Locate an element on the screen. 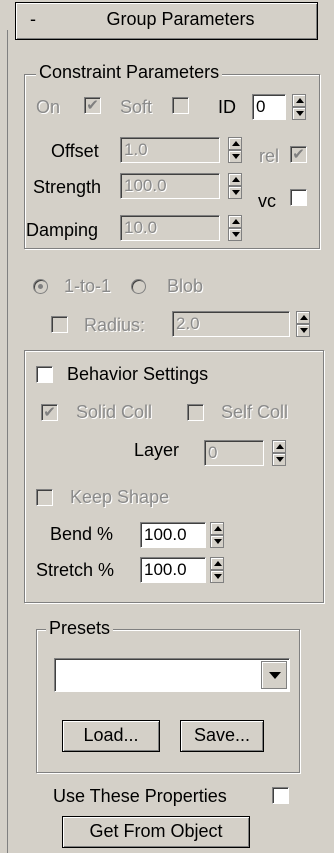  on-label: On is located at coordinates (48, 107).